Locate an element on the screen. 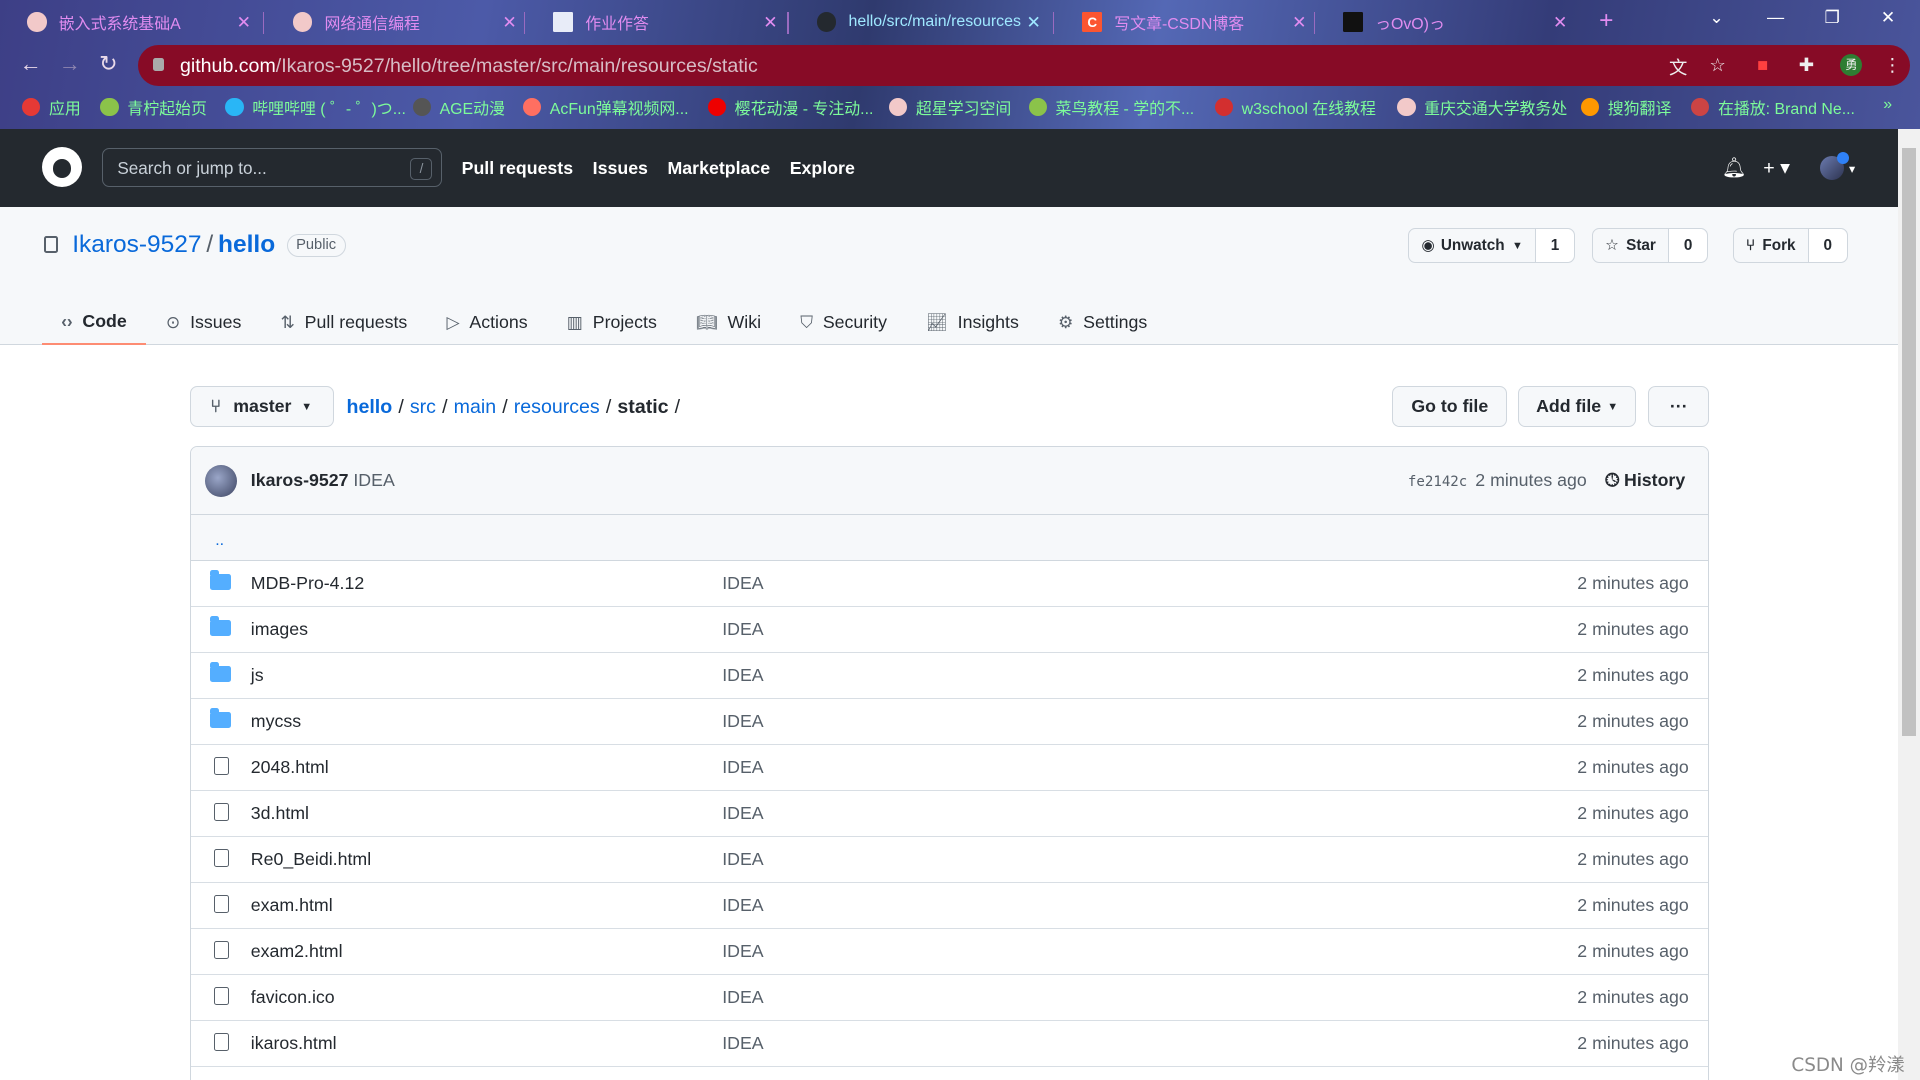 This screenshot has height=1080, width=1920. nav-explore: Explore is located at coordinates (822, 168).